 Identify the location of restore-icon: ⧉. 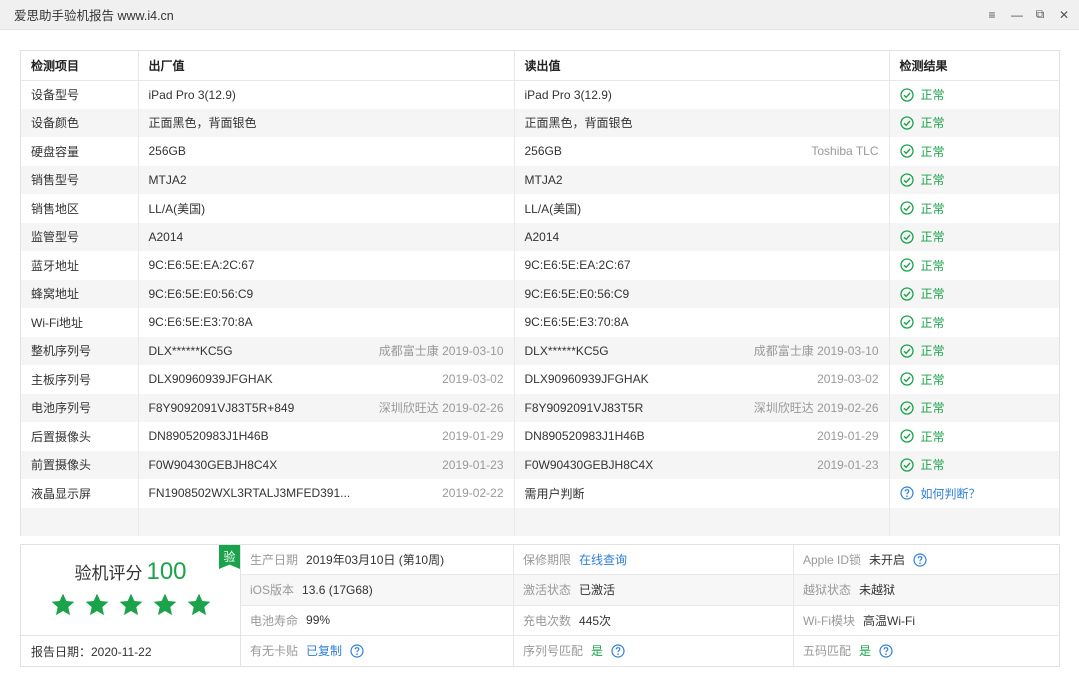
(1040, 14).